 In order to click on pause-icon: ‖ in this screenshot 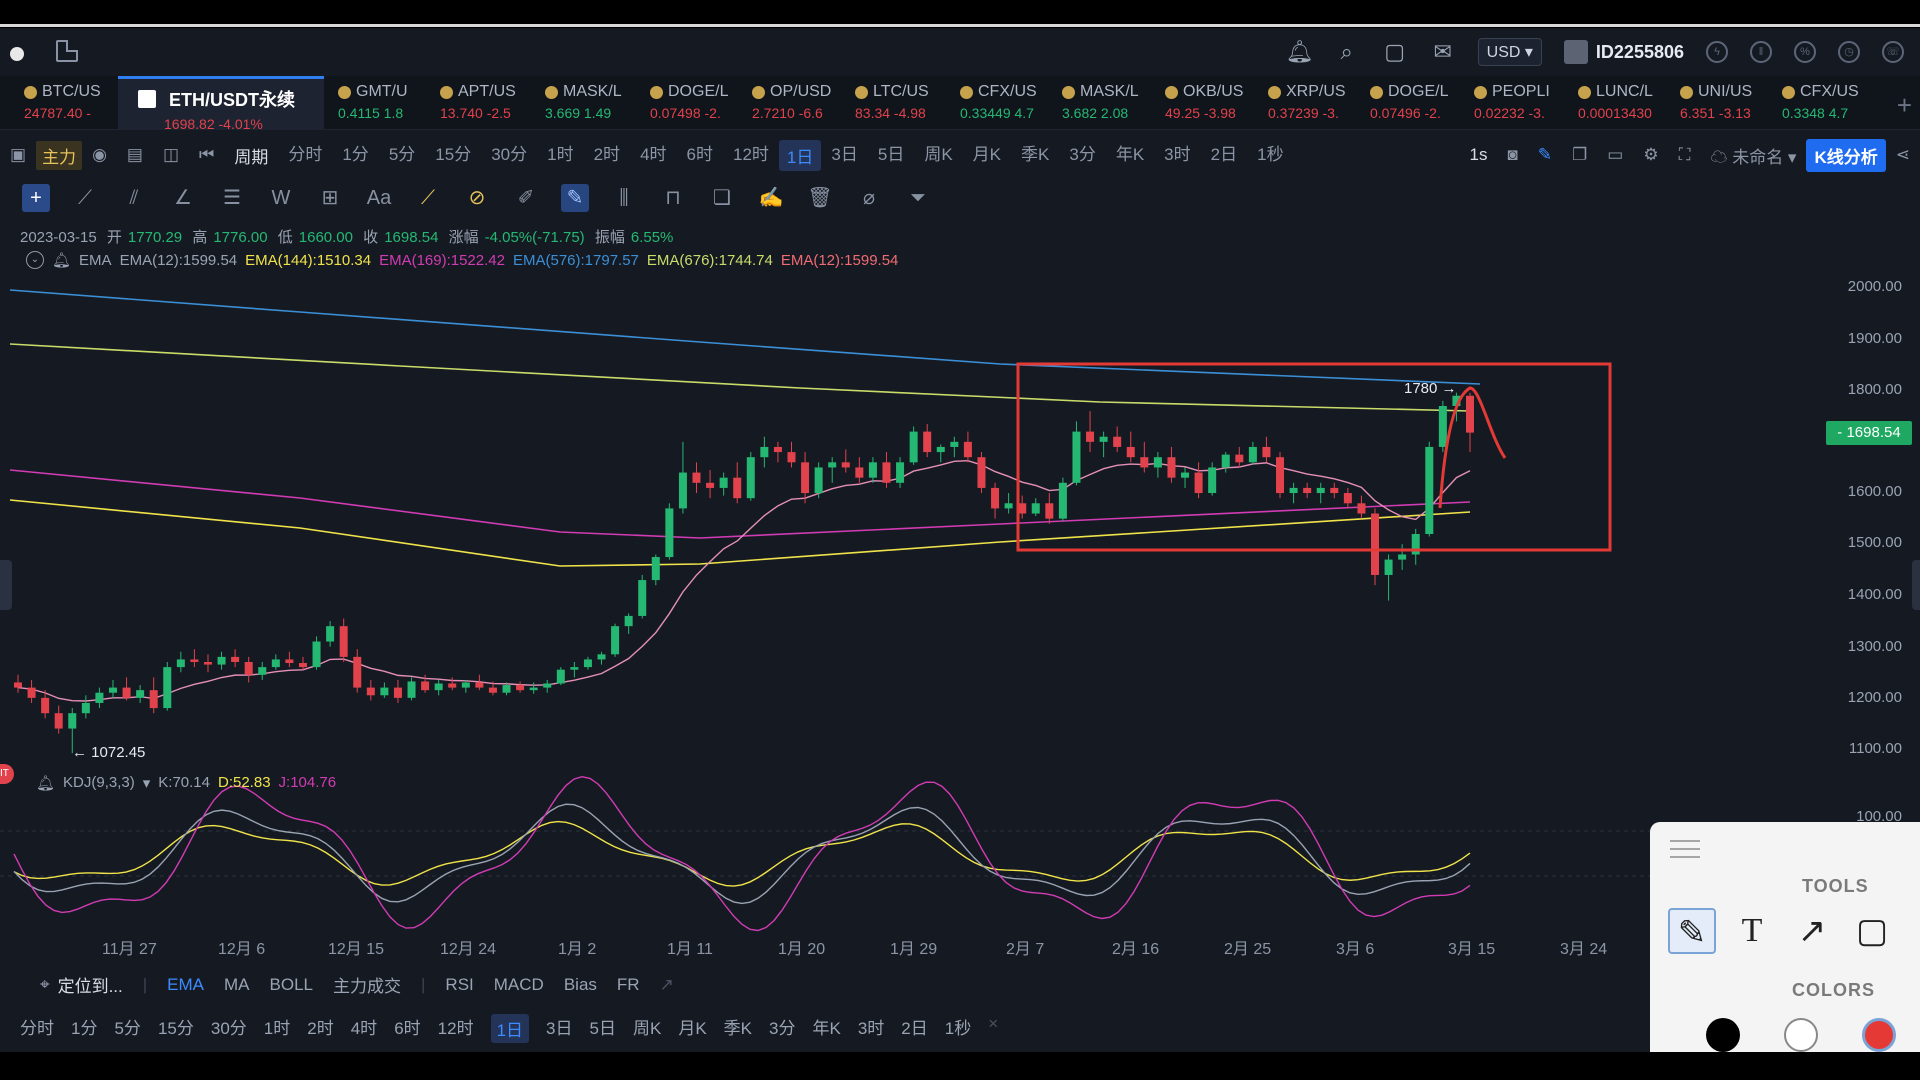, I will do `click(1761, 52)`.